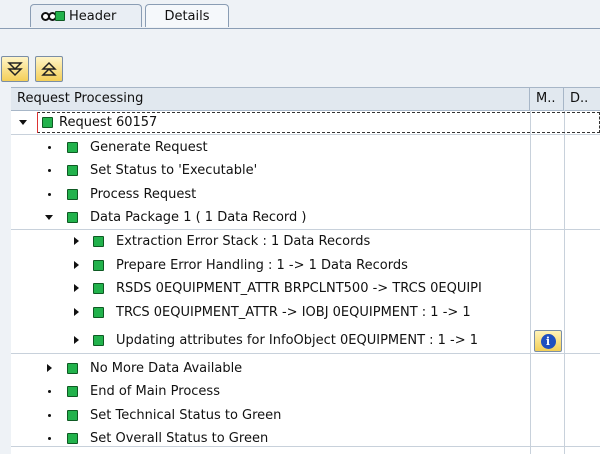 This screenshot has width=600, height=454. What do you see at coordinates (179, 438) in the screenshot?
I see `tree-node-label: Set Overall Status to Green` at bounding box center [179, 438].